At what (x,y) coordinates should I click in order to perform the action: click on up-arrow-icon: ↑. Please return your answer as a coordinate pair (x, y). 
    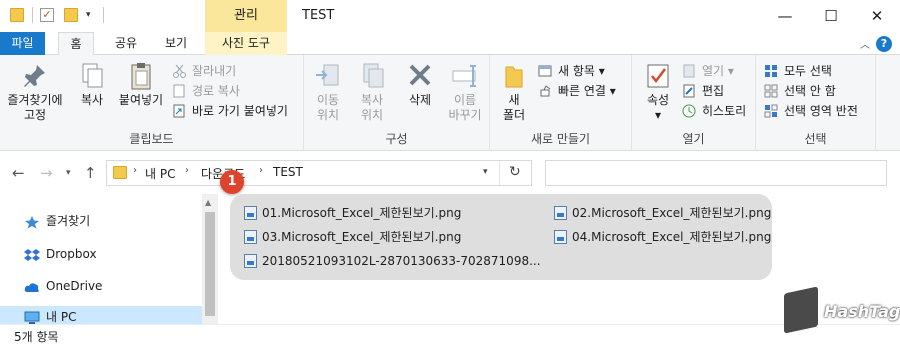
    Looking at the image, I should click on (90, 173).